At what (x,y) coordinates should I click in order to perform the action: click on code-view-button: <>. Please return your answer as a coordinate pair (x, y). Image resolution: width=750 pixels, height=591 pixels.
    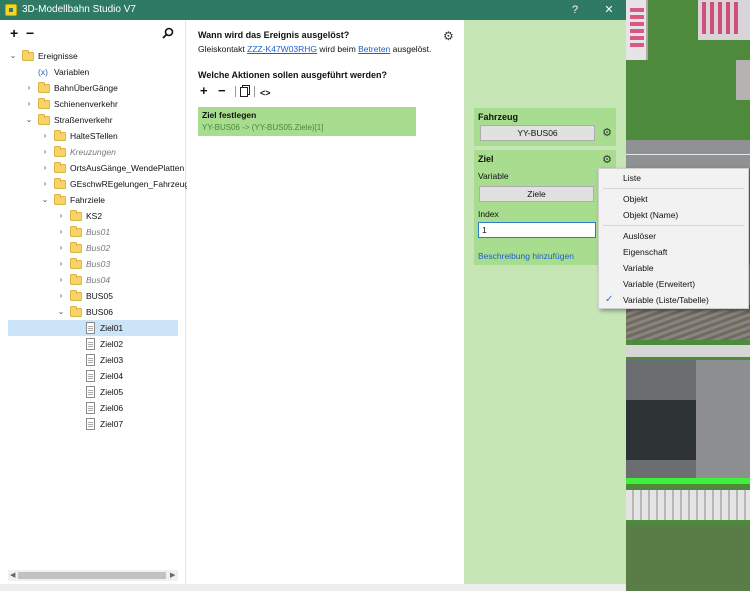
    Looking at the image, I should click on (265, 93).